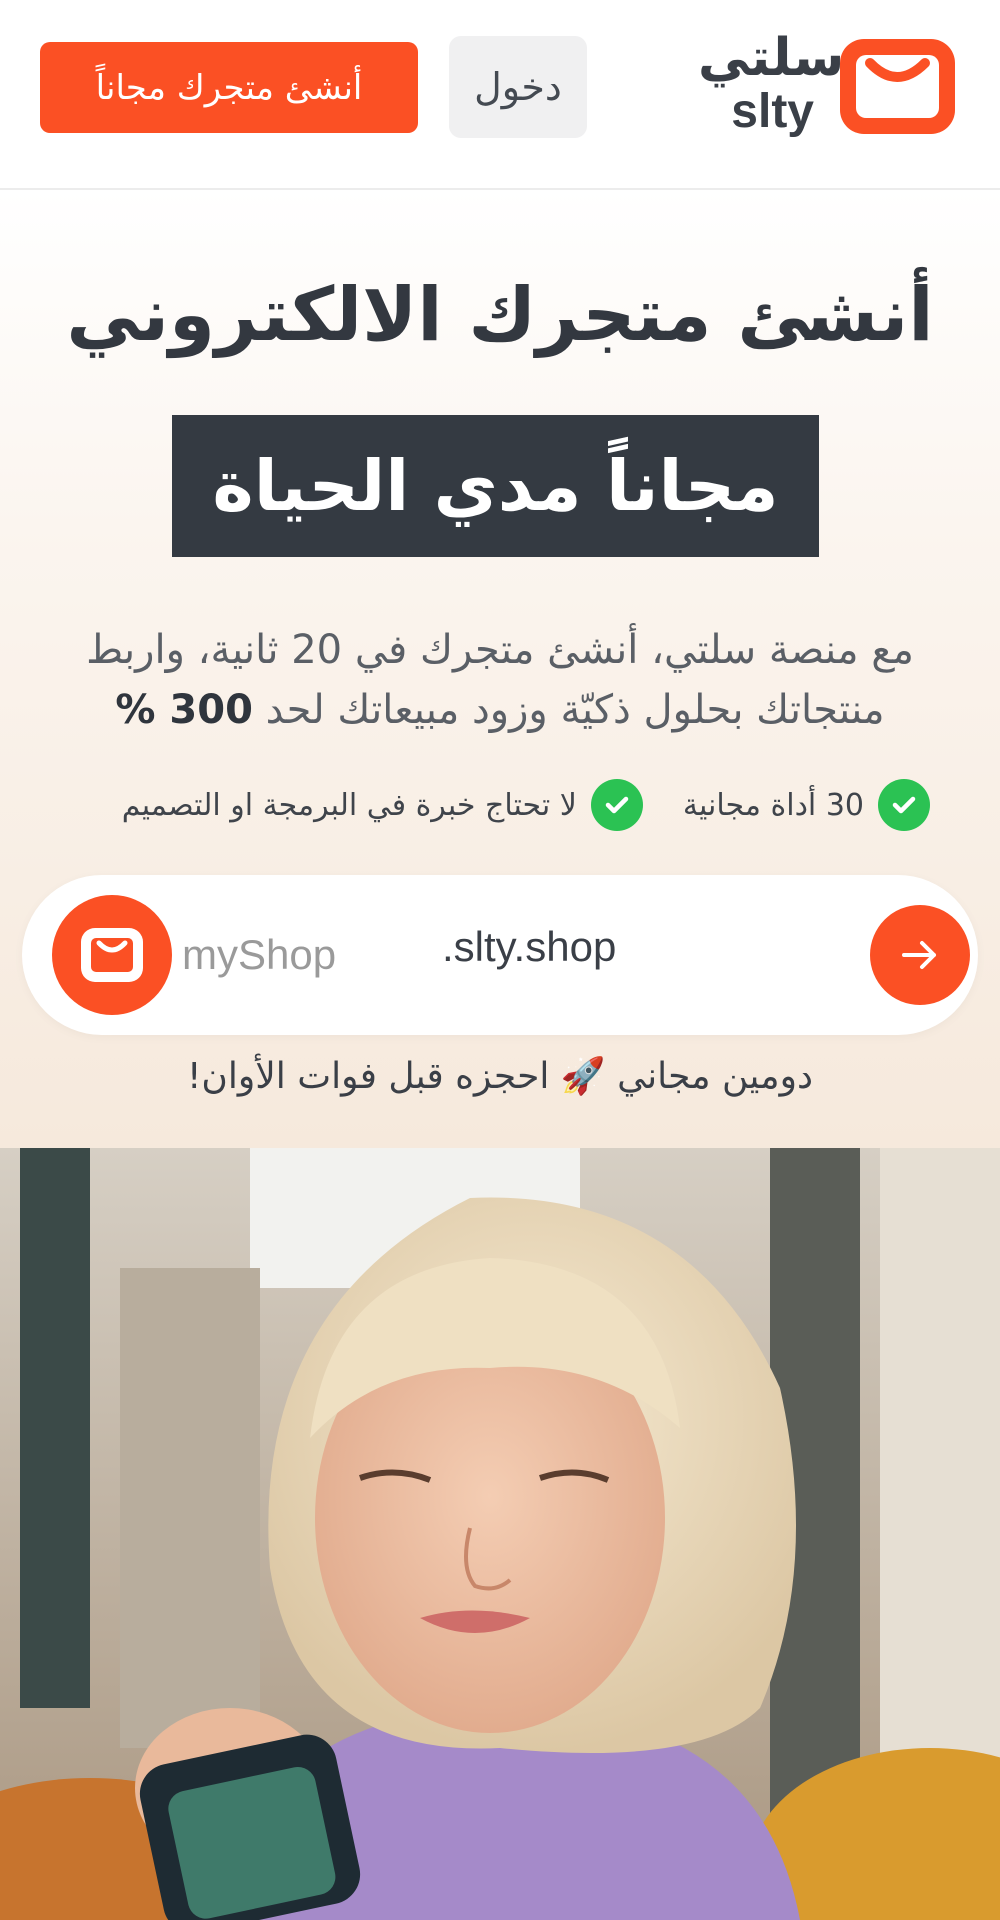  I want to click on login-button: دخول, so click(518, 87).